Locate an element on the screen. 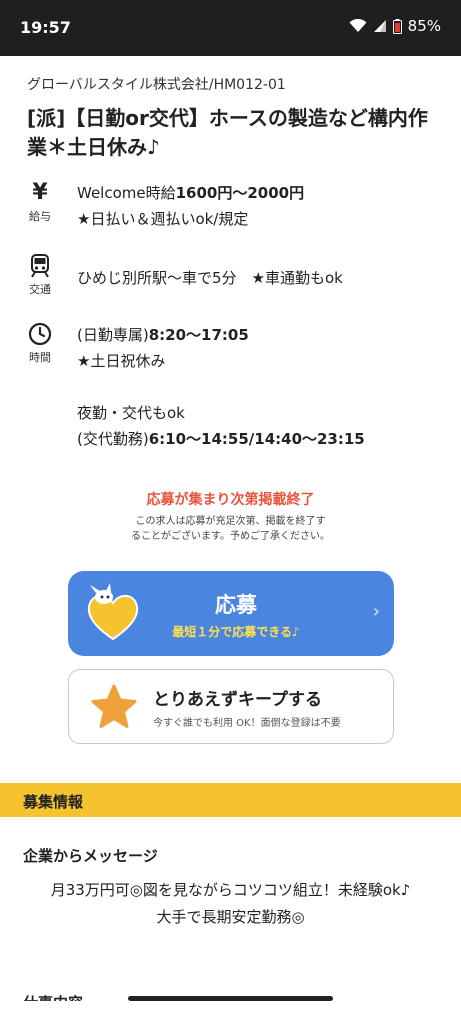 This screenshot has height=1024, width=461. apply-sub: 最短１分で応募できる♪ is located at coordinates (236, 632).